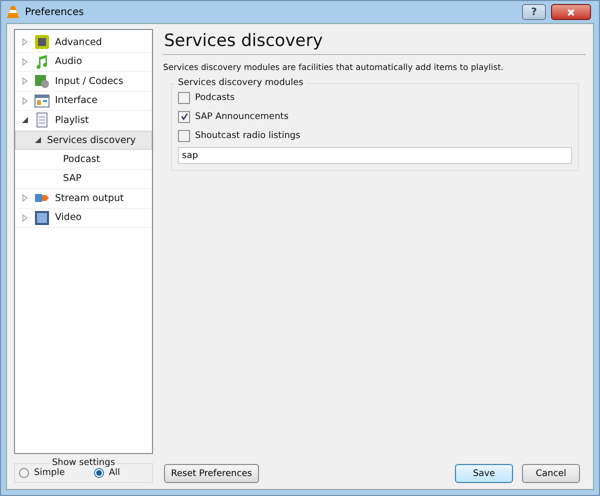 This screenshot has width=600, height=496. I want to click on chip-icon, so click(42, 42).